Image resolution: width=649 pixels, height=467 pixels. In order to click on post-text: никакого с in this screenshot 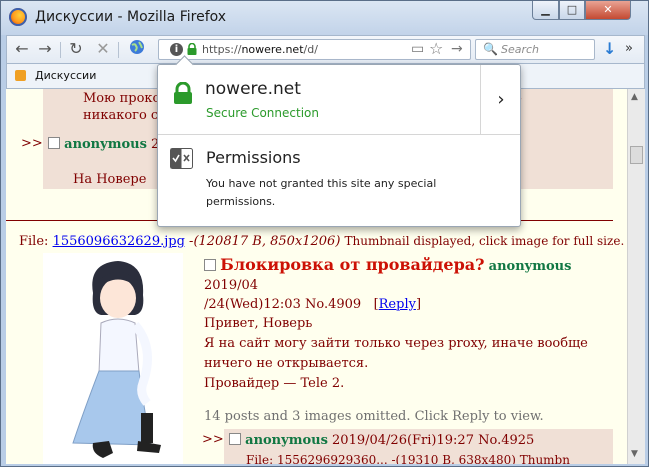, I will do `click(121, 115)`.